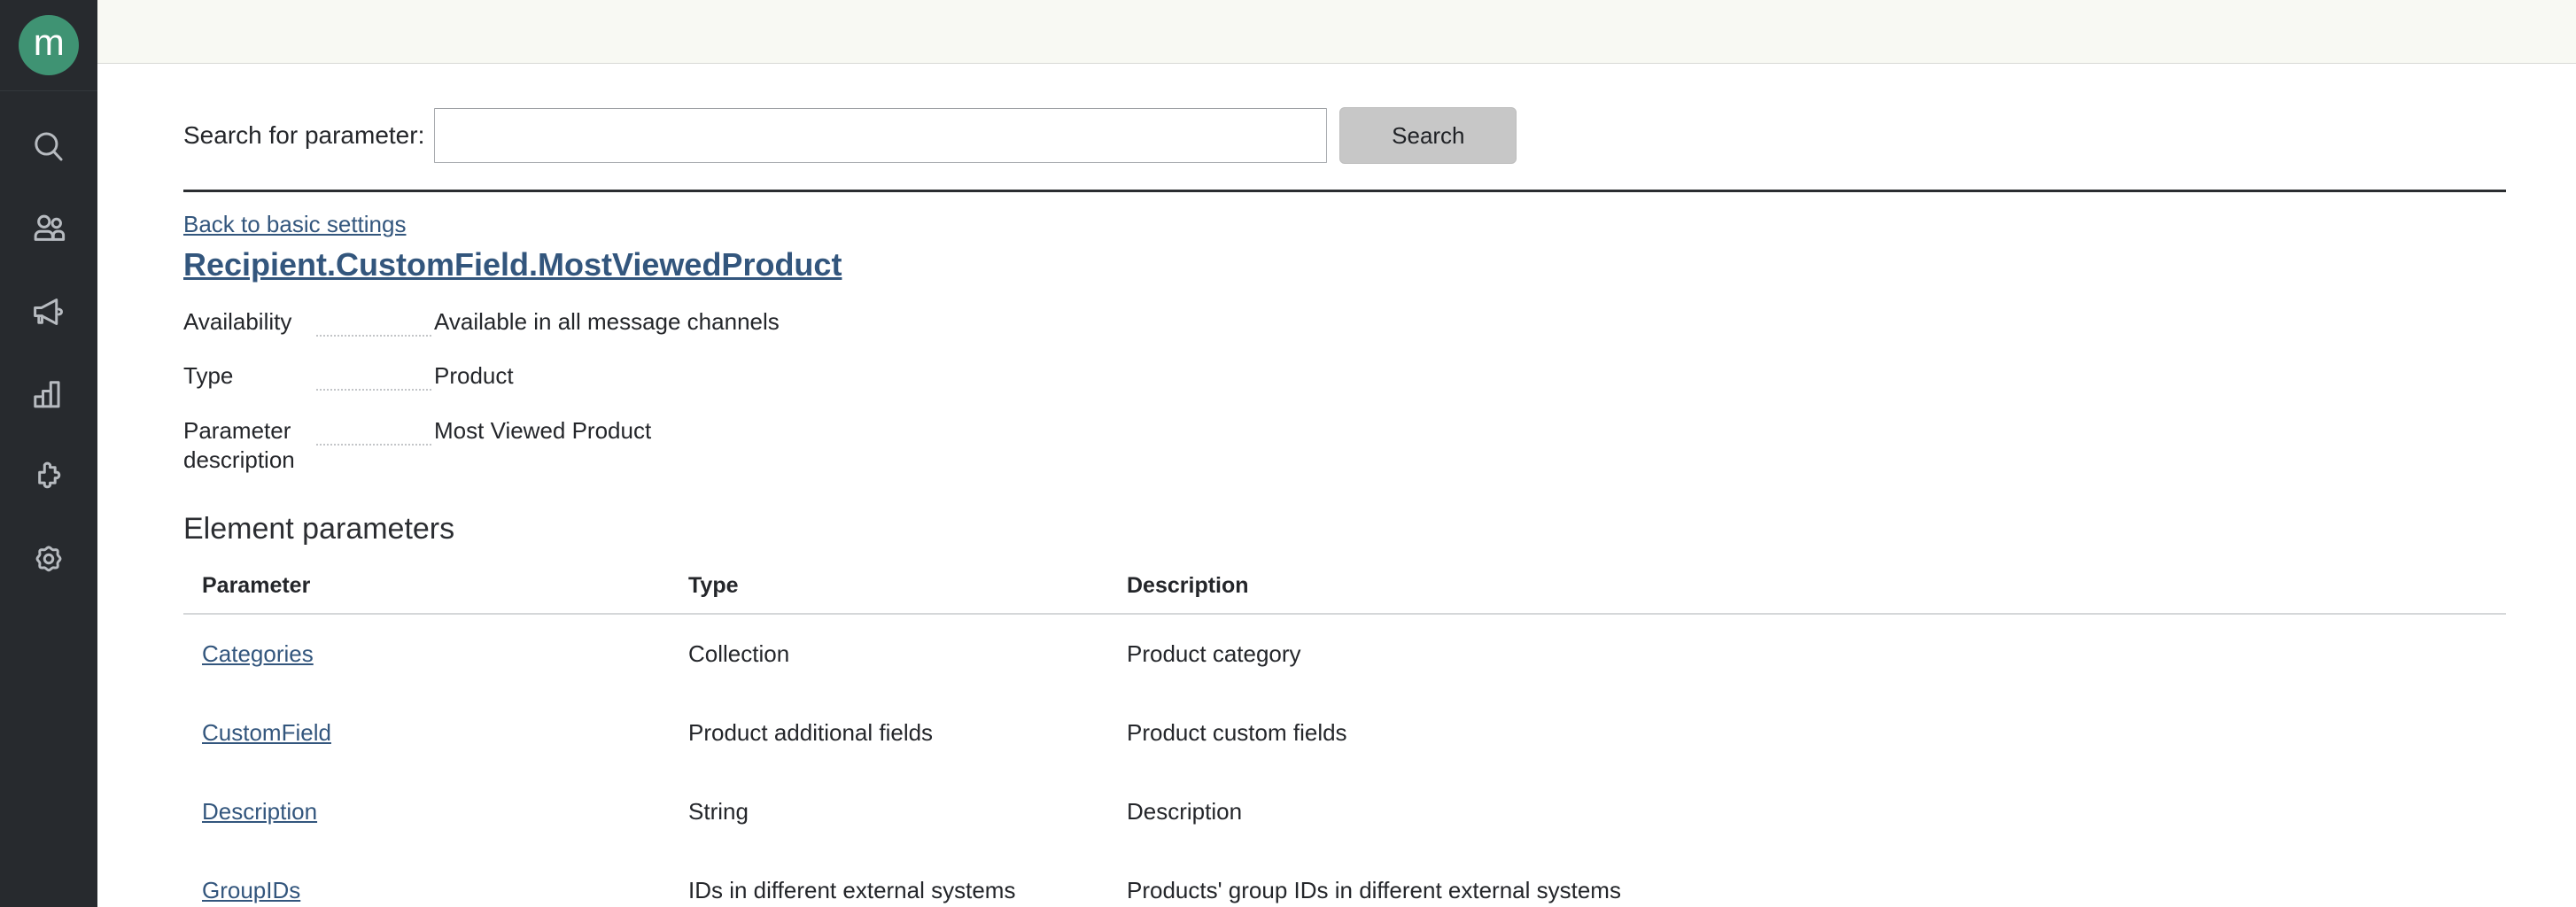 The height and width of the screenshot is (907, 2576). I want to click on sidebar-logo: m, so click(48, 45).